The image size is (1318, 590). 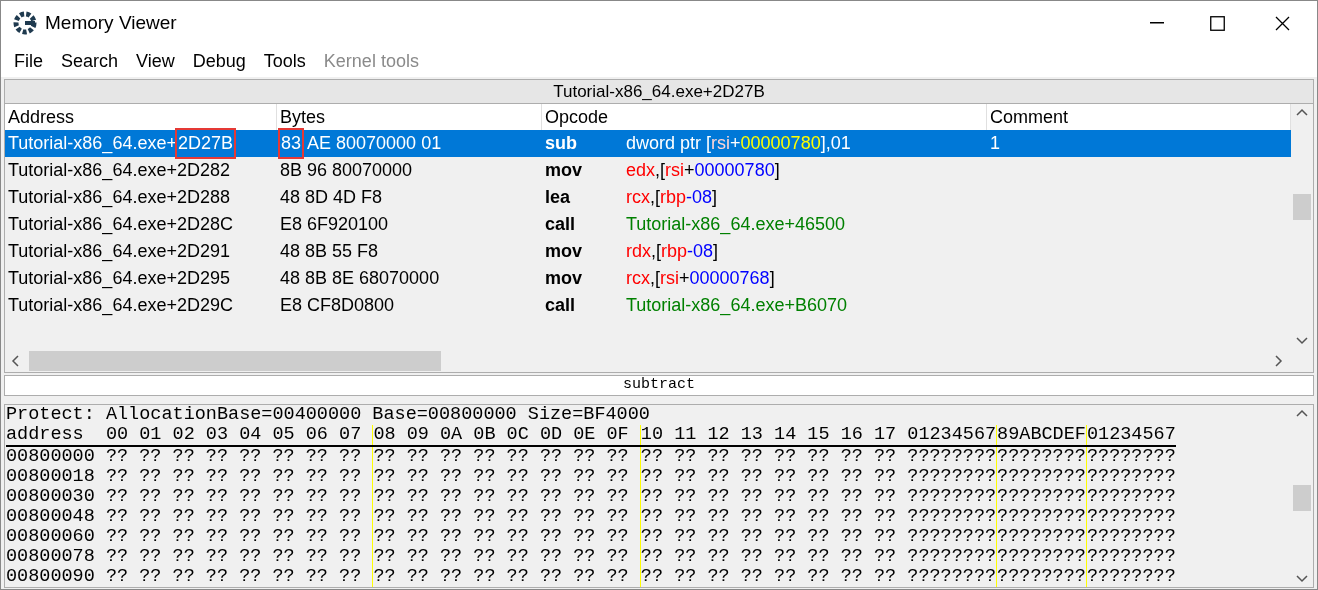 What do you see at coordinates (701, 278) in the screenshot?
I see `operand-text: rcx,[rsi+00000768]` at bounding box center [701, 278].